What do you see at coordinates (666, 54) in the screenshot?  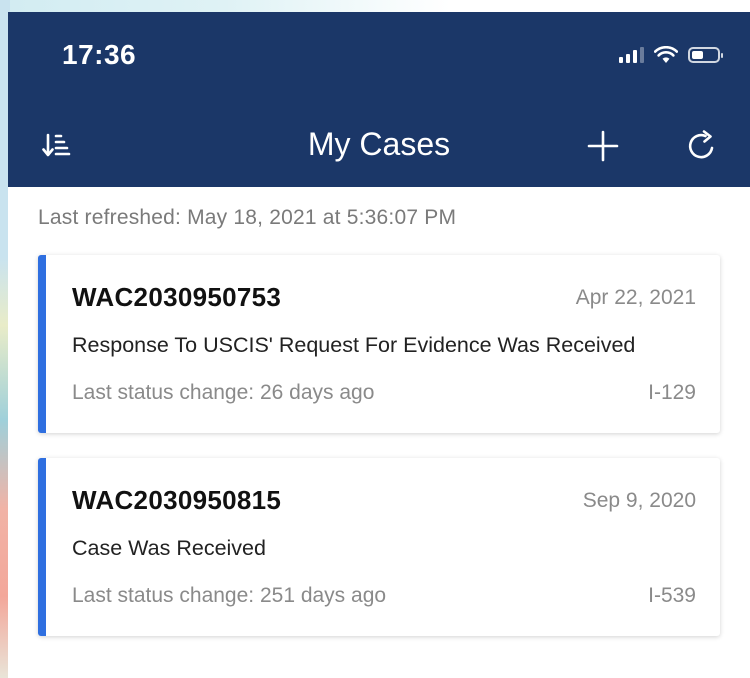 I see `wifi-icon` at bounding box center [666, 54].